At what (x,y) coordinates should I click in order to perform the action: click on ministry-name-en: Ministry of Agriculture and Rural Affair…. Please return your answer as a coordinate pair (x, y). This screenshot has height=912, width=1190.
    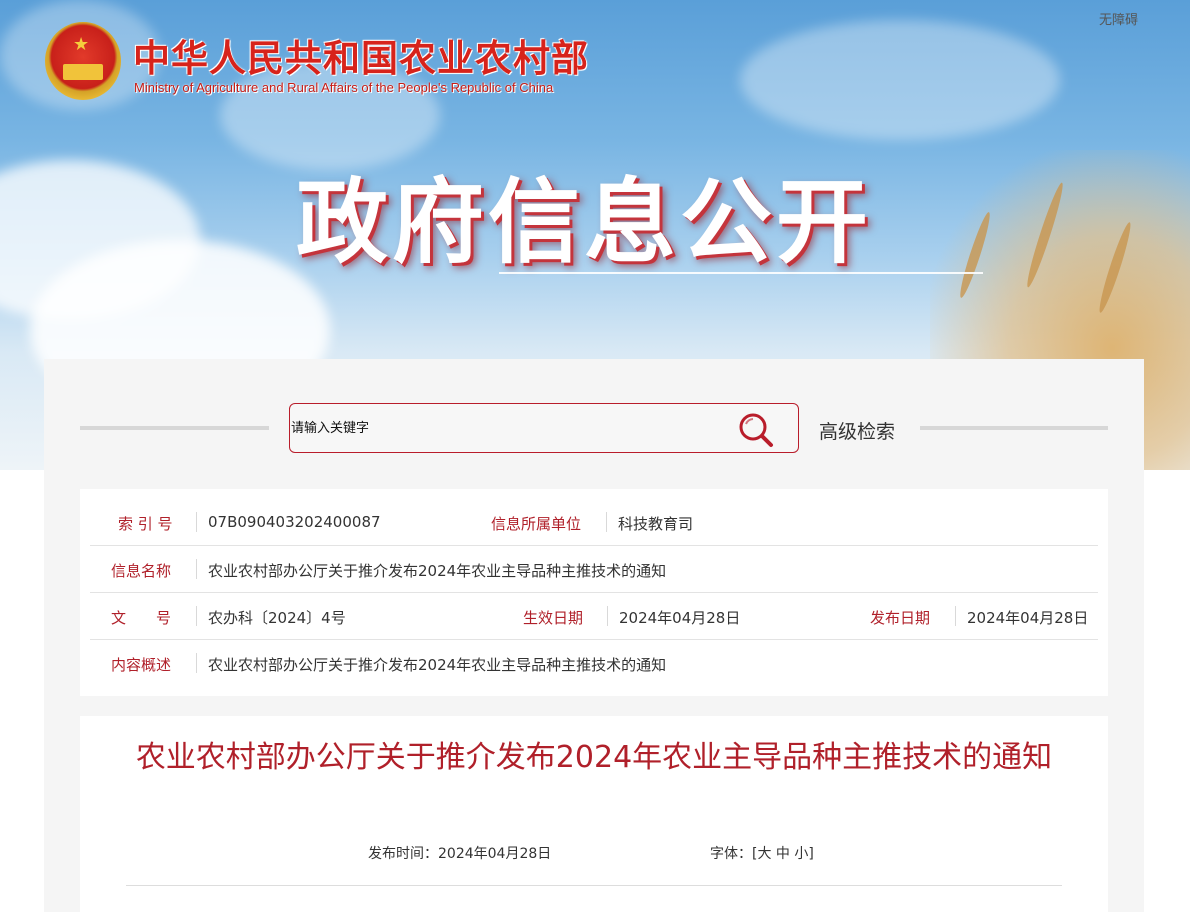
    Looking at the image, I should click on (343, 87).